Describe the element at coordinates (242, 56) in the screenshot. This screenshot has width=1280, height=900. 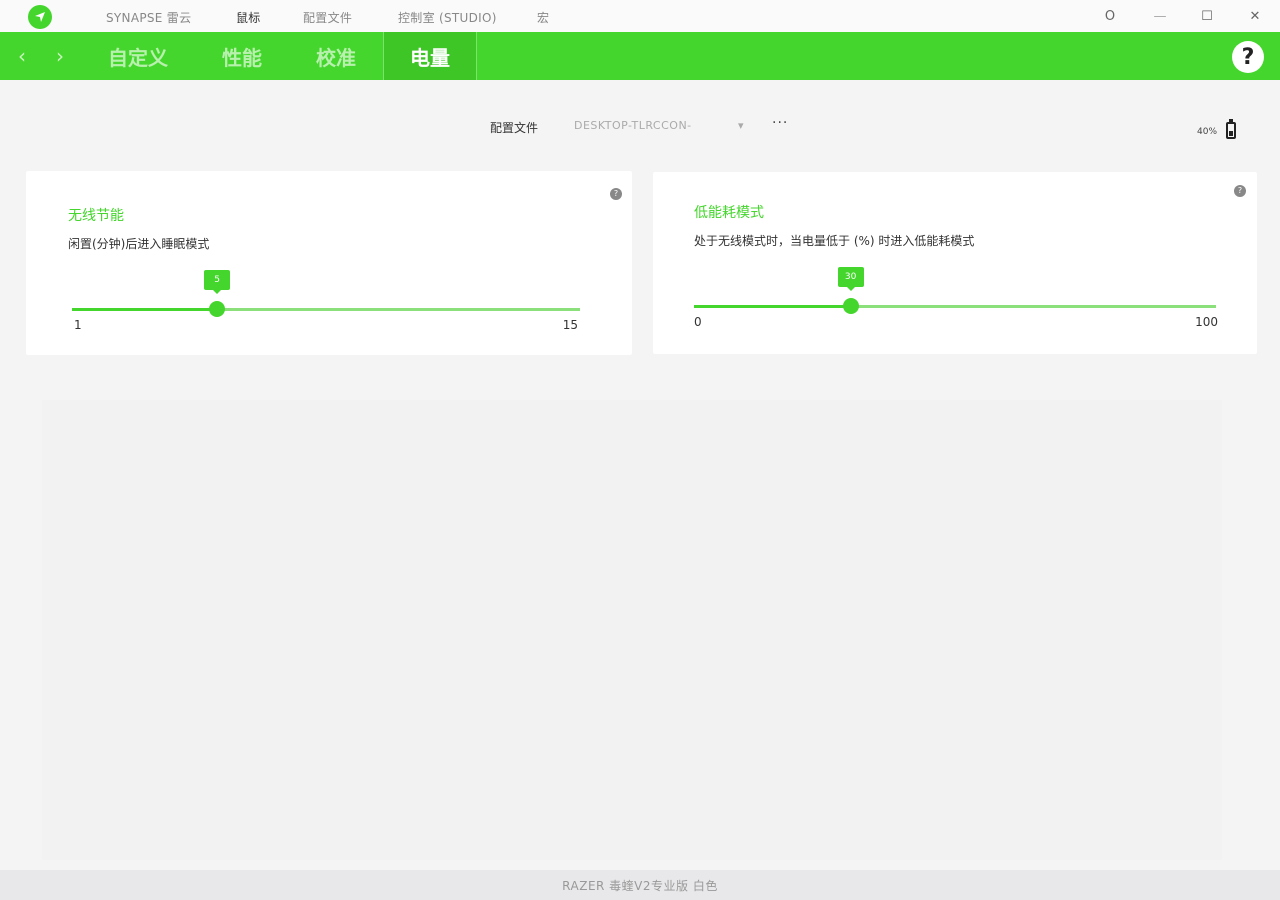
I see `tab-performance: 性能` at that location.